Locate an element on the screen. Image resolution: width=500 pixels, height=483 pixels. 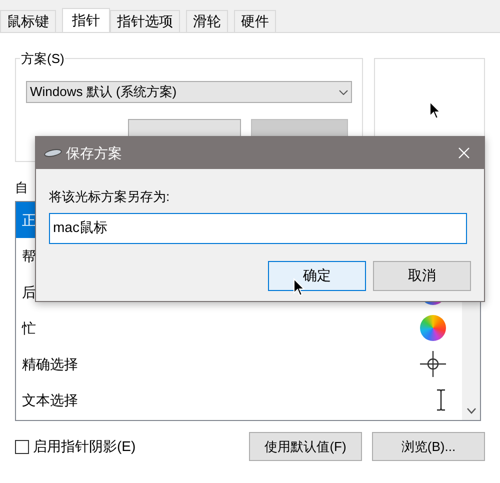
cursor-role-label: 正 is located at coordinates (29, 220).